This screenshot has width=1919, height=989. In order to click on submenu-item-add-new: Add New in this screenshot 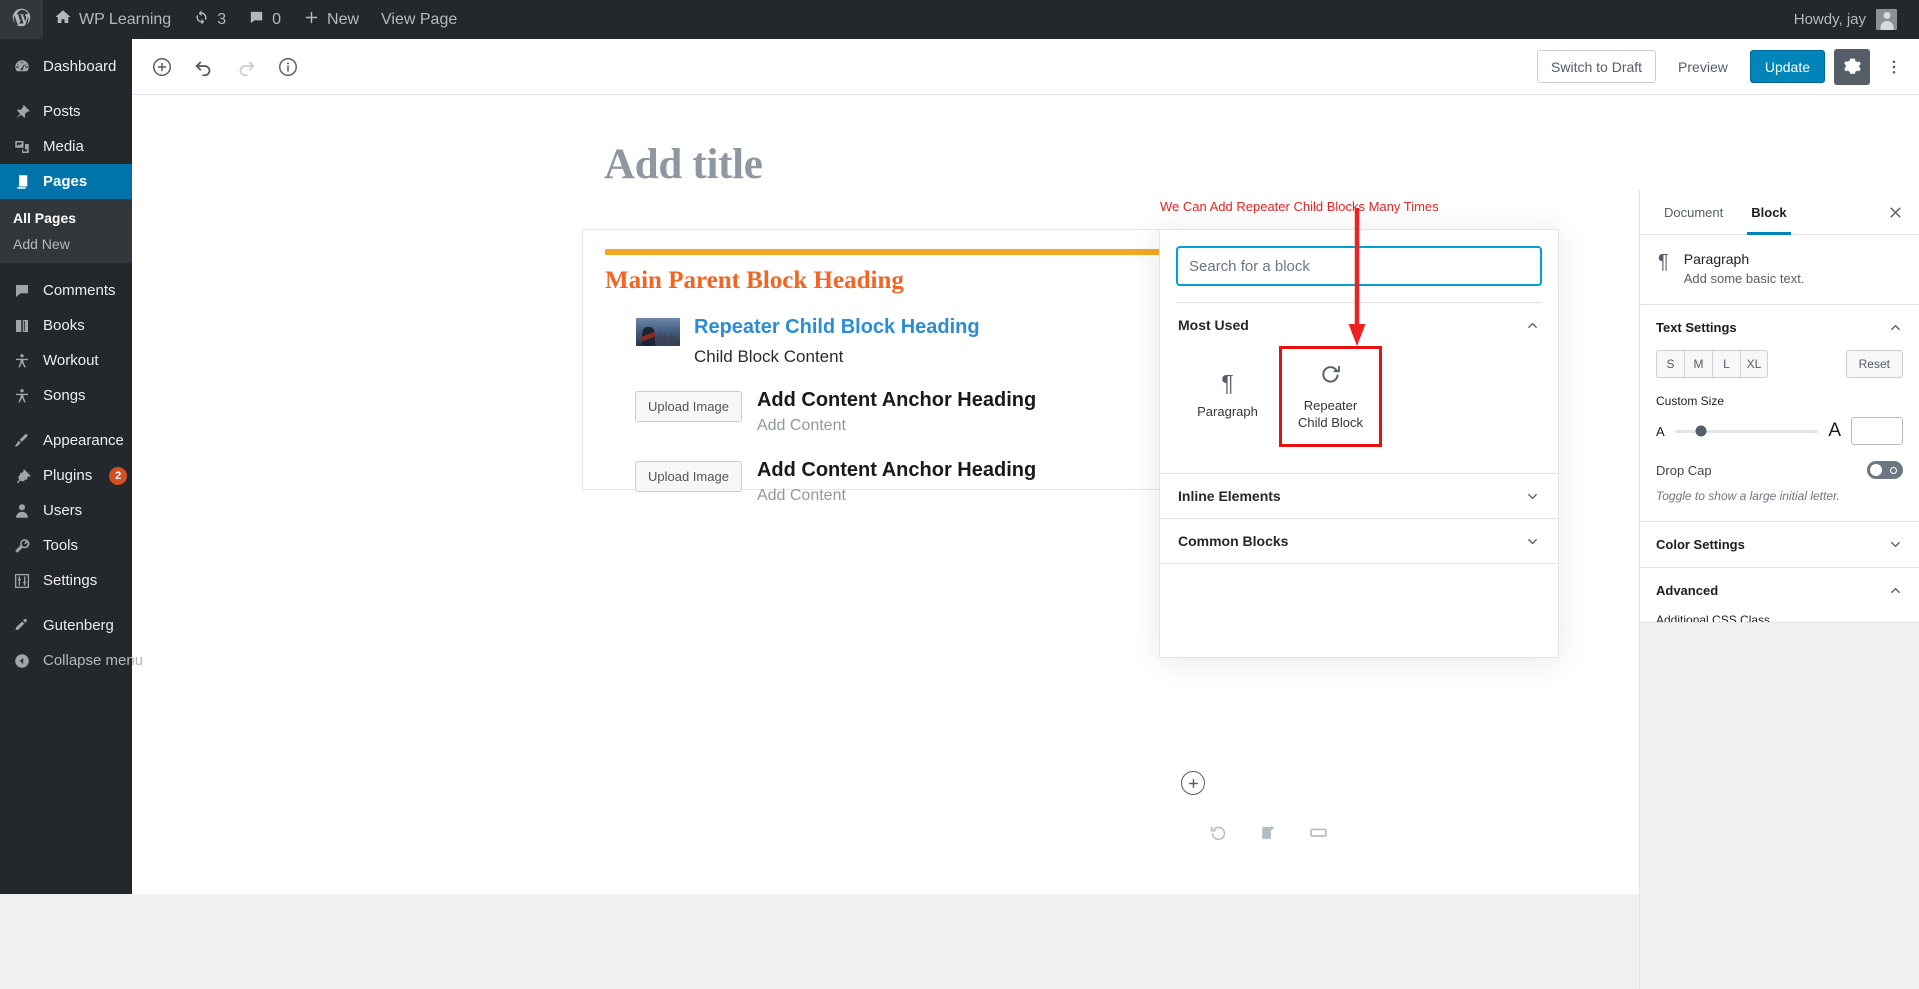, I will do `click(66, 244)`.